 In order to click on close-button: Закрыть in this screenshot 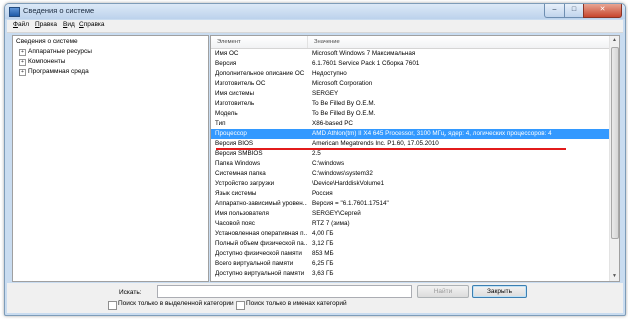, I will do `click(499, 291)`.